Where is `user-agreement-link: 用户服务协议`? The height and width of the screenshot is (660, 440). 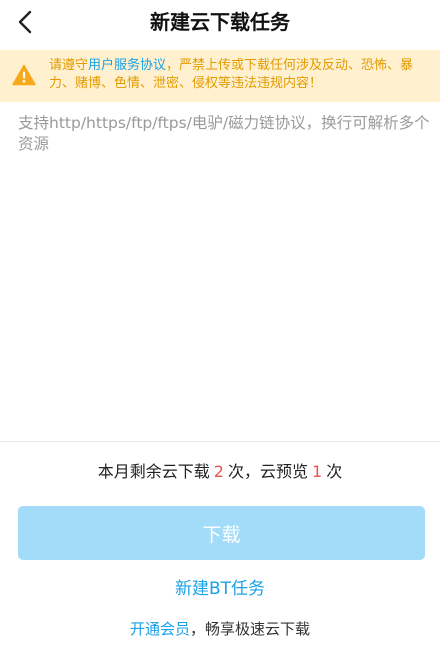
user-agreement-link: 用户服务协议 is located at coordinates (127, 65).